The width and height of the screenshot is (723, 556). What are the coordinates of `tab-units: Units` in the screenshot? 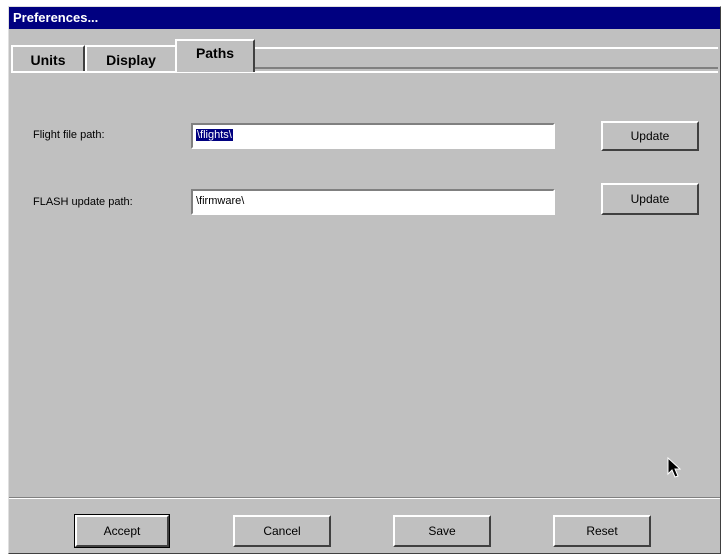 It's located at (48, 58).